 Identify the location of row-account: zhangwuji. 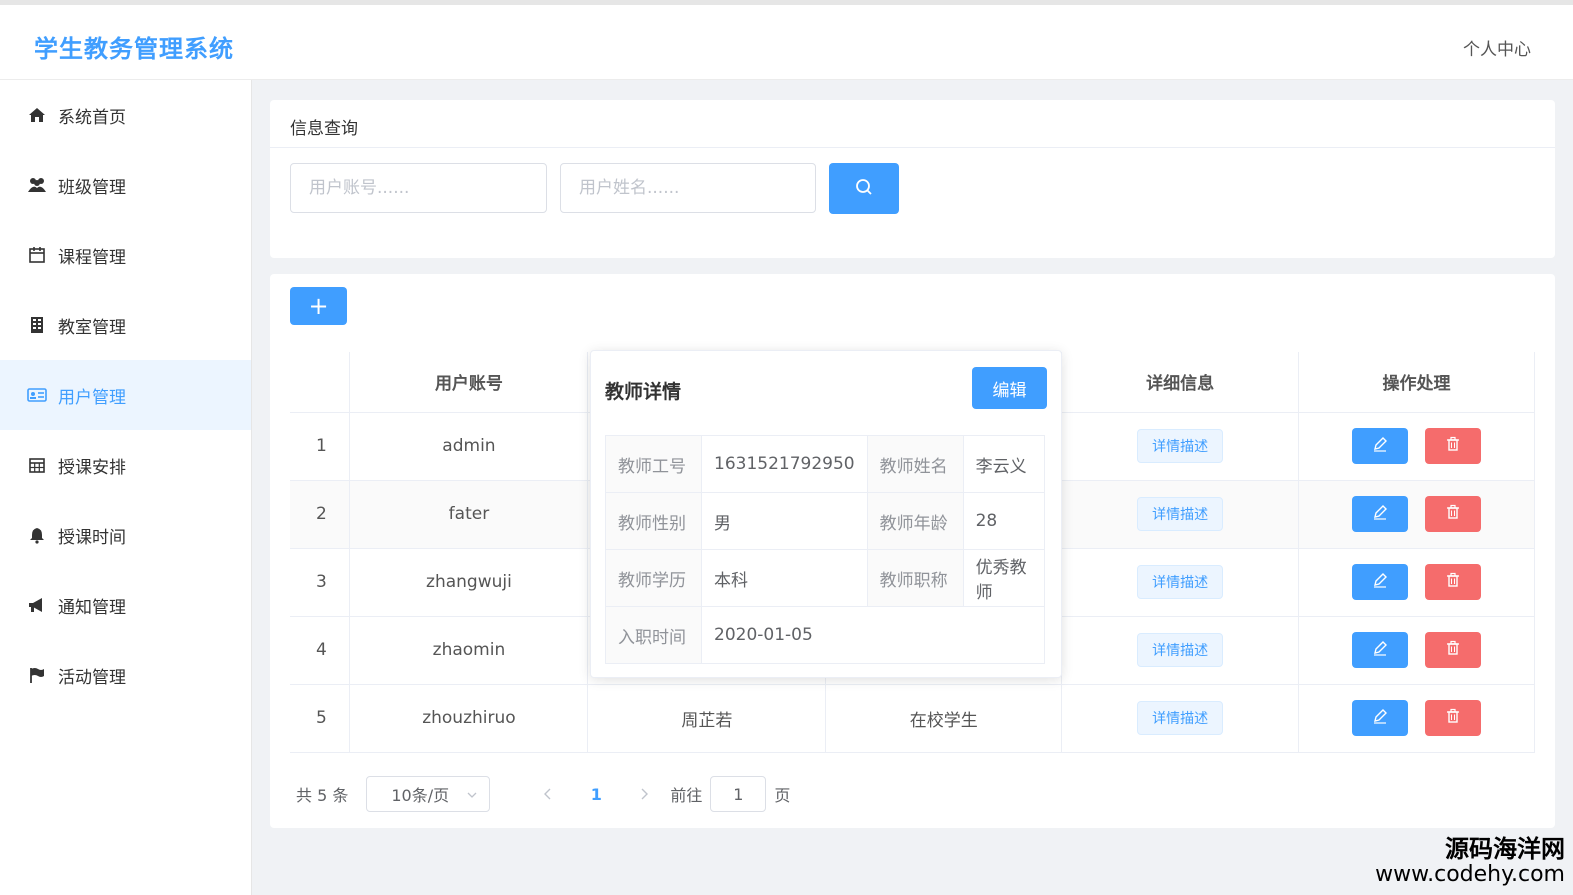
(469, 582).